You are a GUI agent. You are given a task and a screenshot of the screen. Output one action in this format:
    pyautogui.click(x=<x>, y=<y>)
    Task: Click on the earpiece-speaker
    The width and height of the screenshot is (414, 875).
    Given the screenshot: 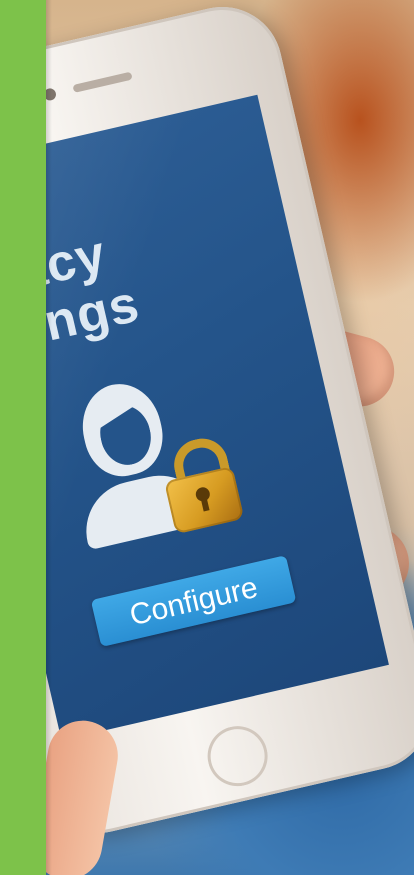 What is the action you would take?
    pyautogui.click(x=102, y=82)
    